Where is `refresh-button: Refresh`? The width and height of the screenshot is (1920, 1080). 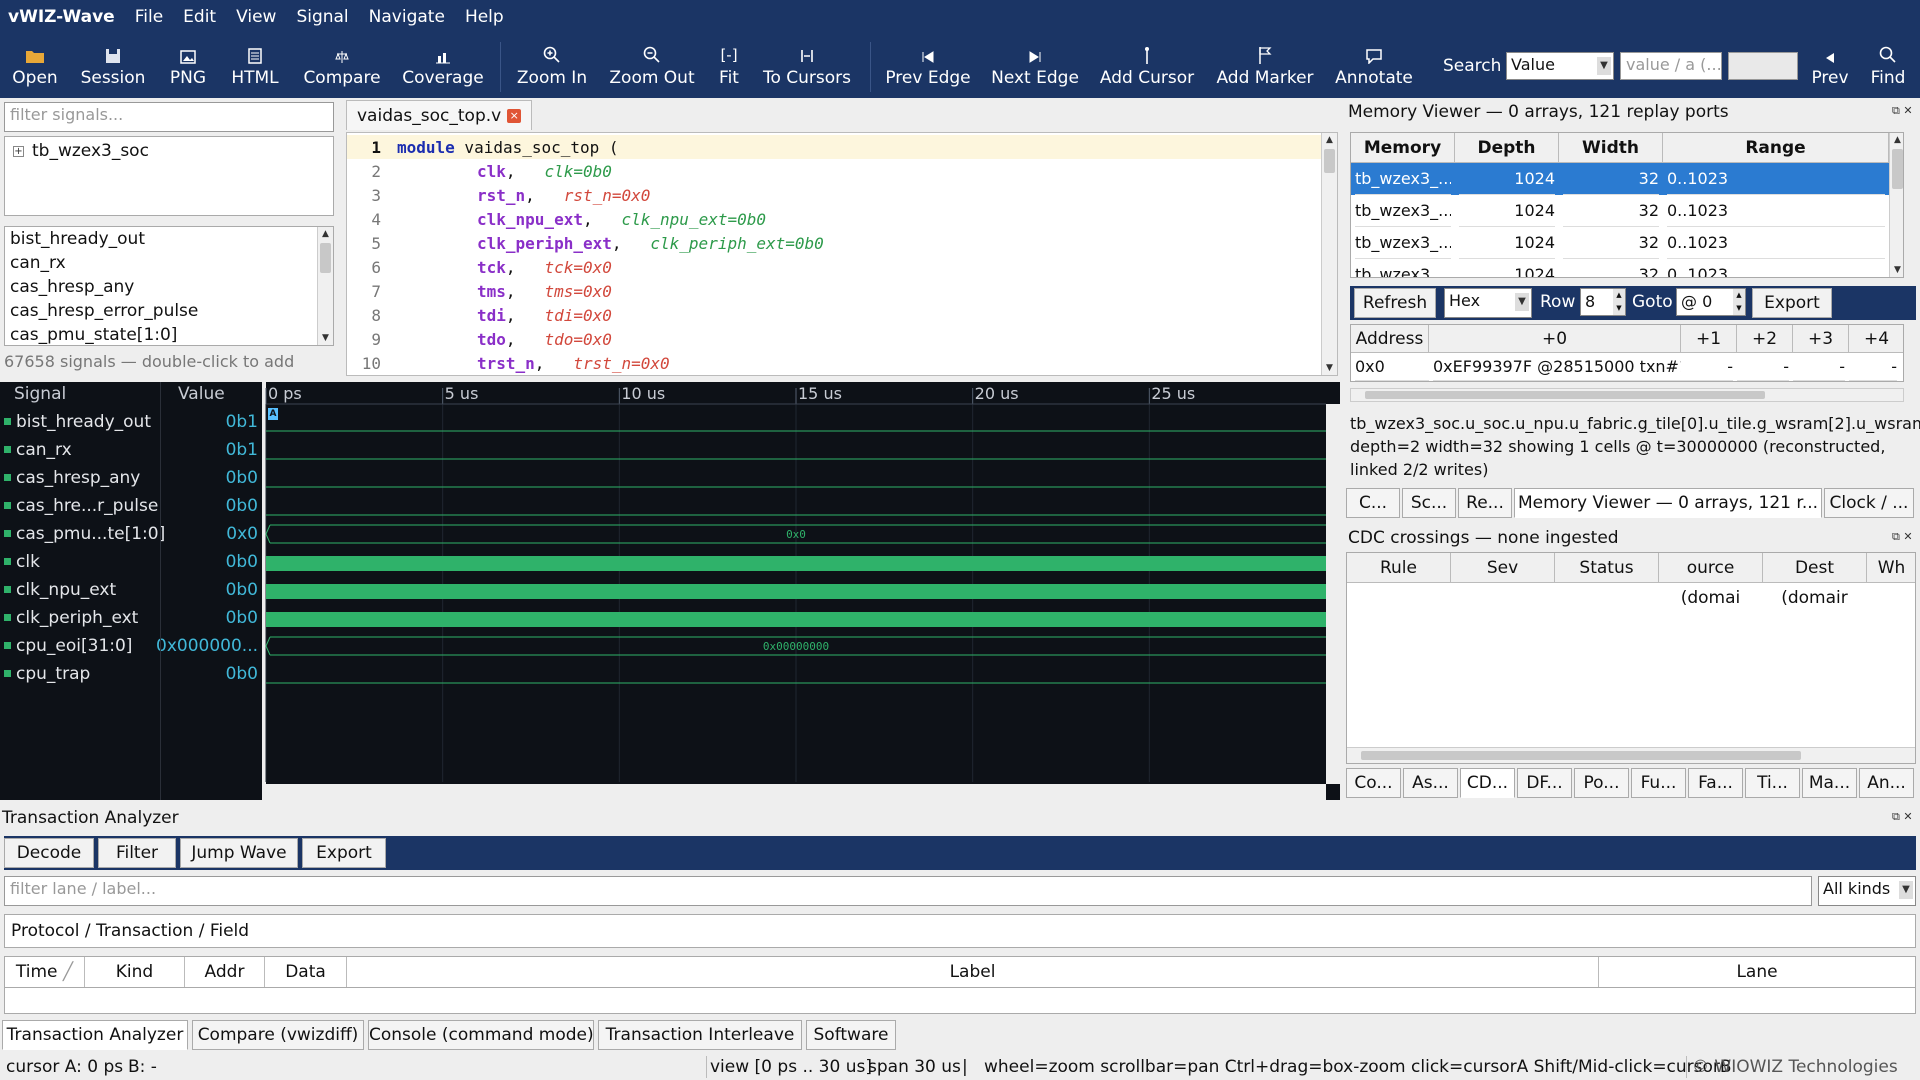 refresh-button: Refresh is located at coordinates (1395, 303).